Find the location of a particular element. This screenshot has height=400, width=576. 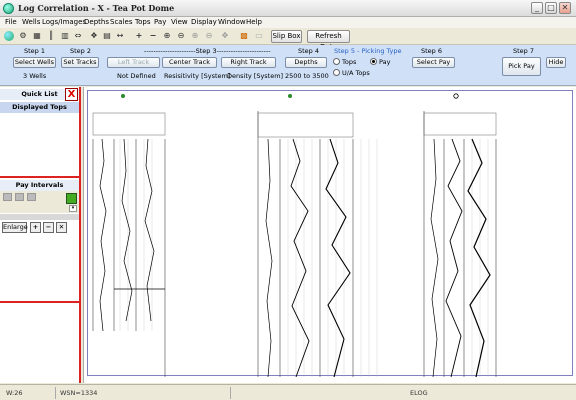

status-wsn: WSN=1334 is located at coordinates (79, 393).